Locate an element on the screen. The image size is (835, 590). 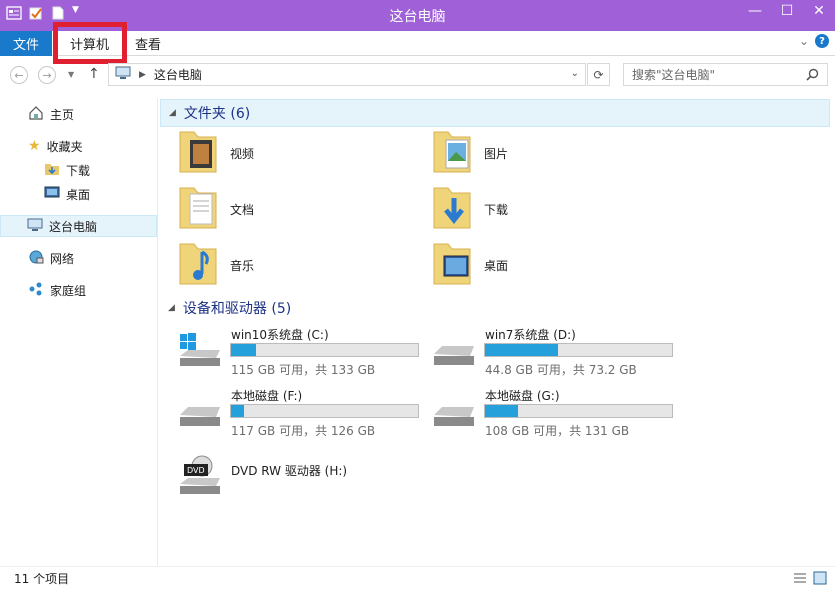
folder-desktop: 桌面 is located at coordinates (540, 265).